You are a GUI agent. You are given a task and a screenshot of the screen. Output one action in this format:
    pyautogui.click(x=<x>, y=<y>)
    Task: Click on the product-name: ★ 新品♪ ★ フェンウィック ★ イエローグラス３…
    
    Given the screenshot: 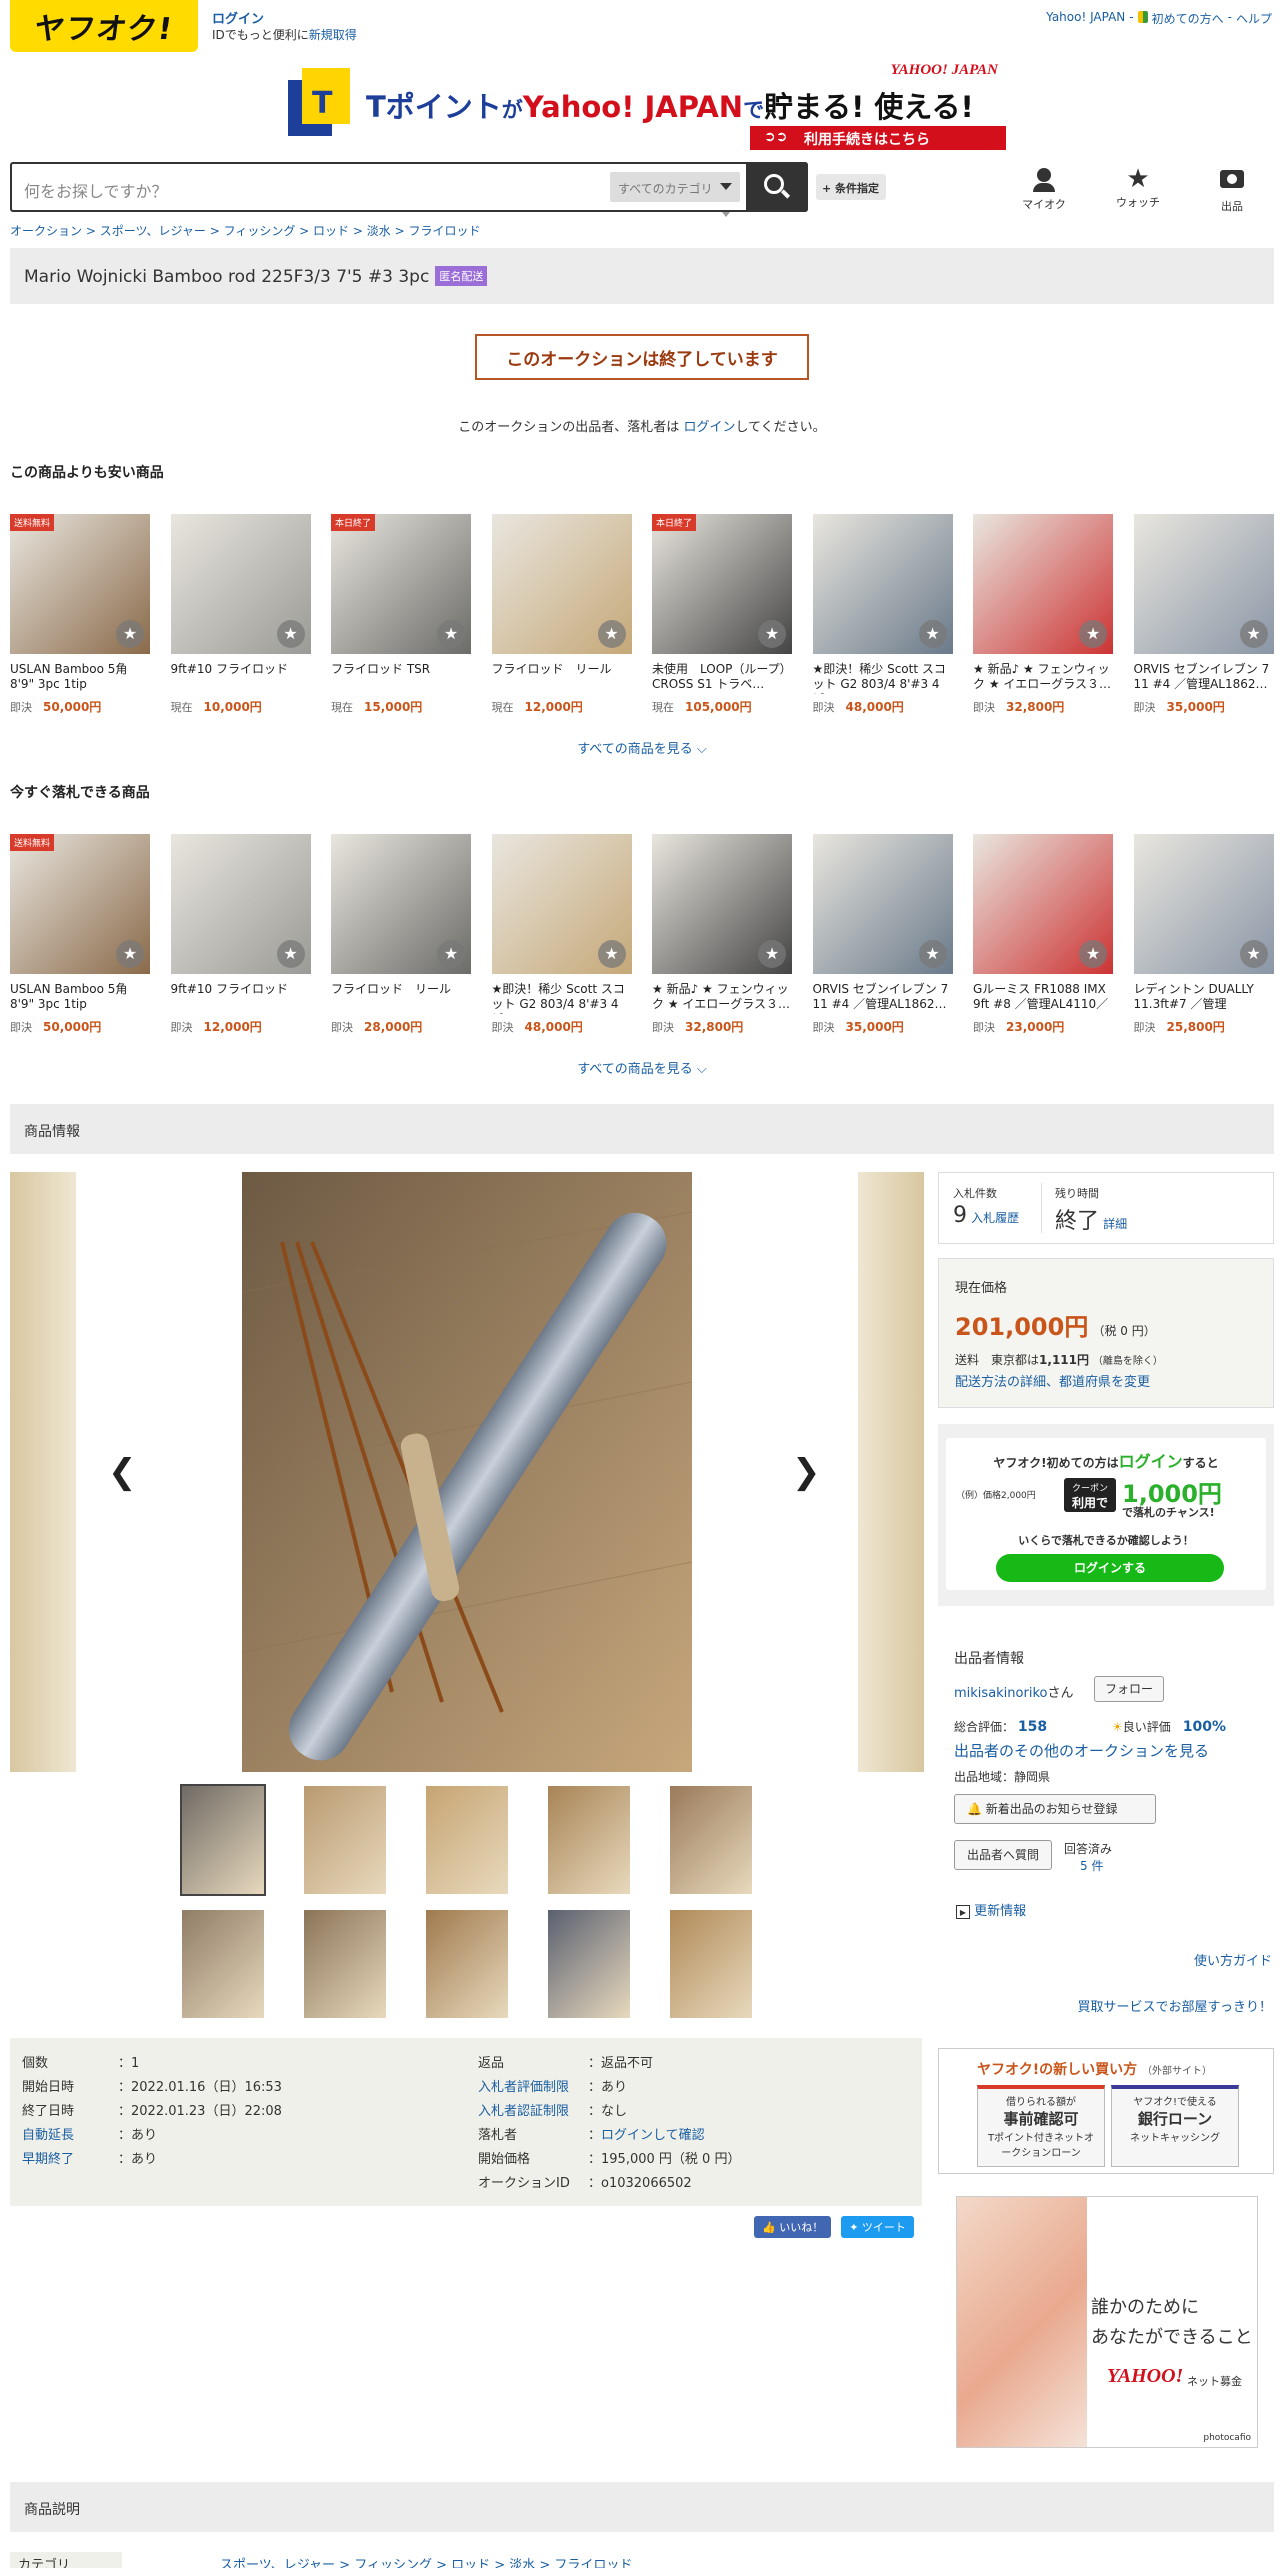 What is the action you would take?
    pyautogui.click(x=722, y=998)
    